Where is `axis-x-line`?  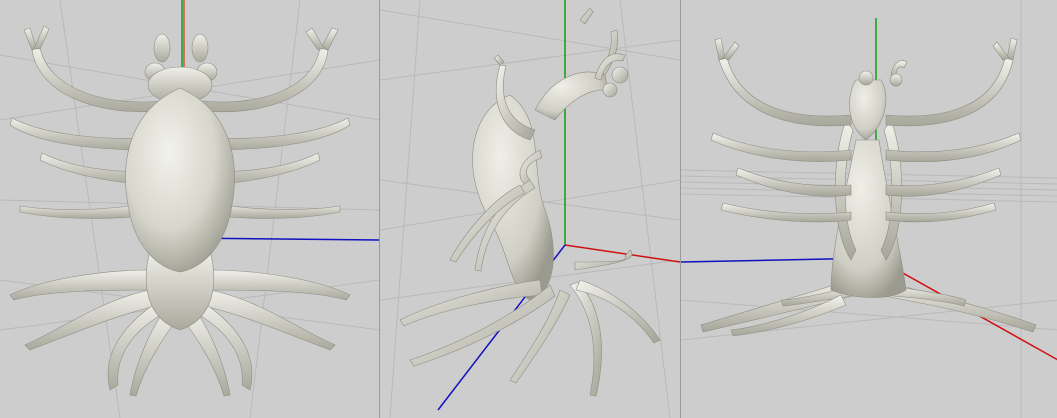
axis-x-line is located at coordinates (622, 253).